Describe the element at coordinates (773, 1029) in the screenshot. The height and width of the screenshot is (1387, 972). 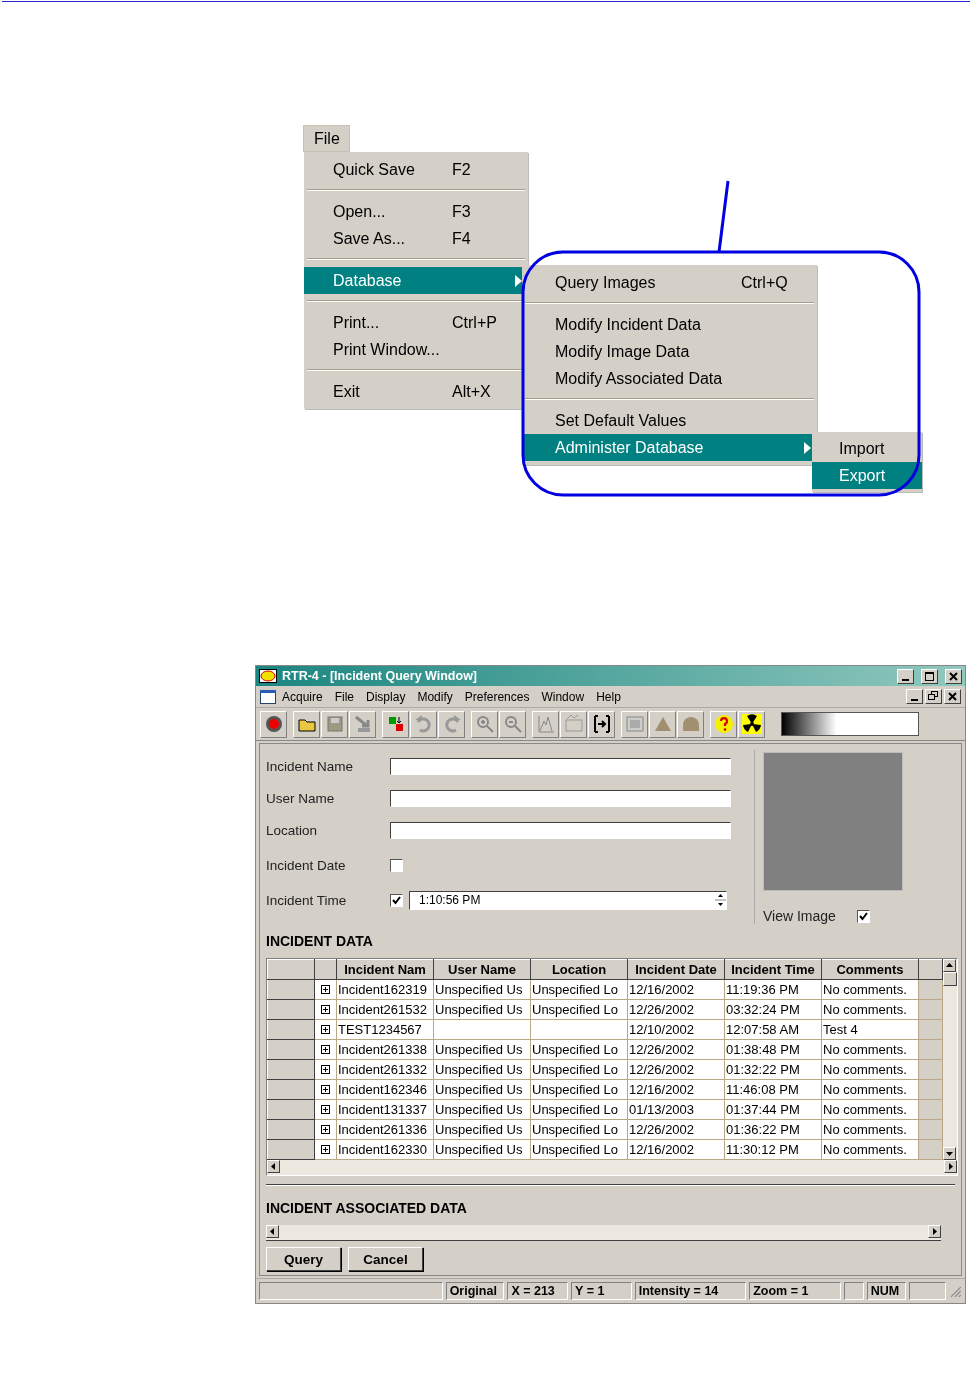
I see `table-cell: 12:07:58 AM` at that location.